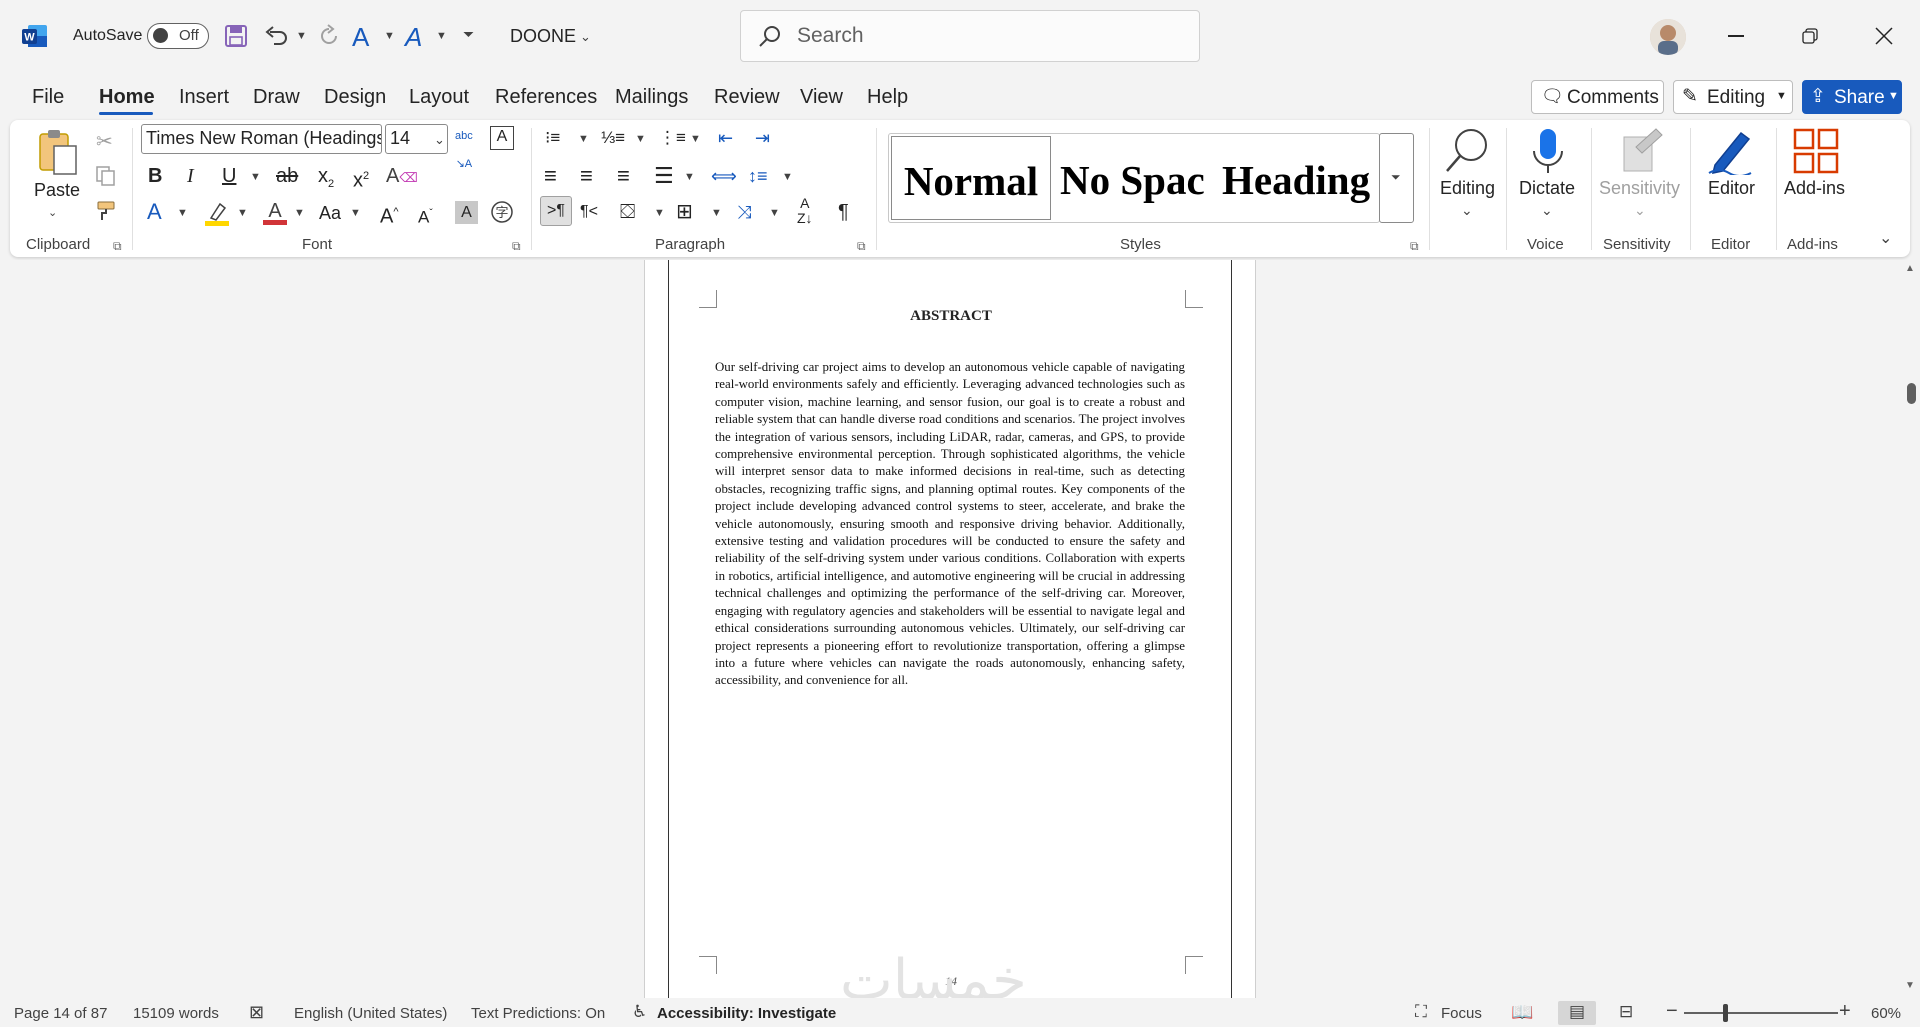  I want to click on search-box: Search, so click(970, 36).